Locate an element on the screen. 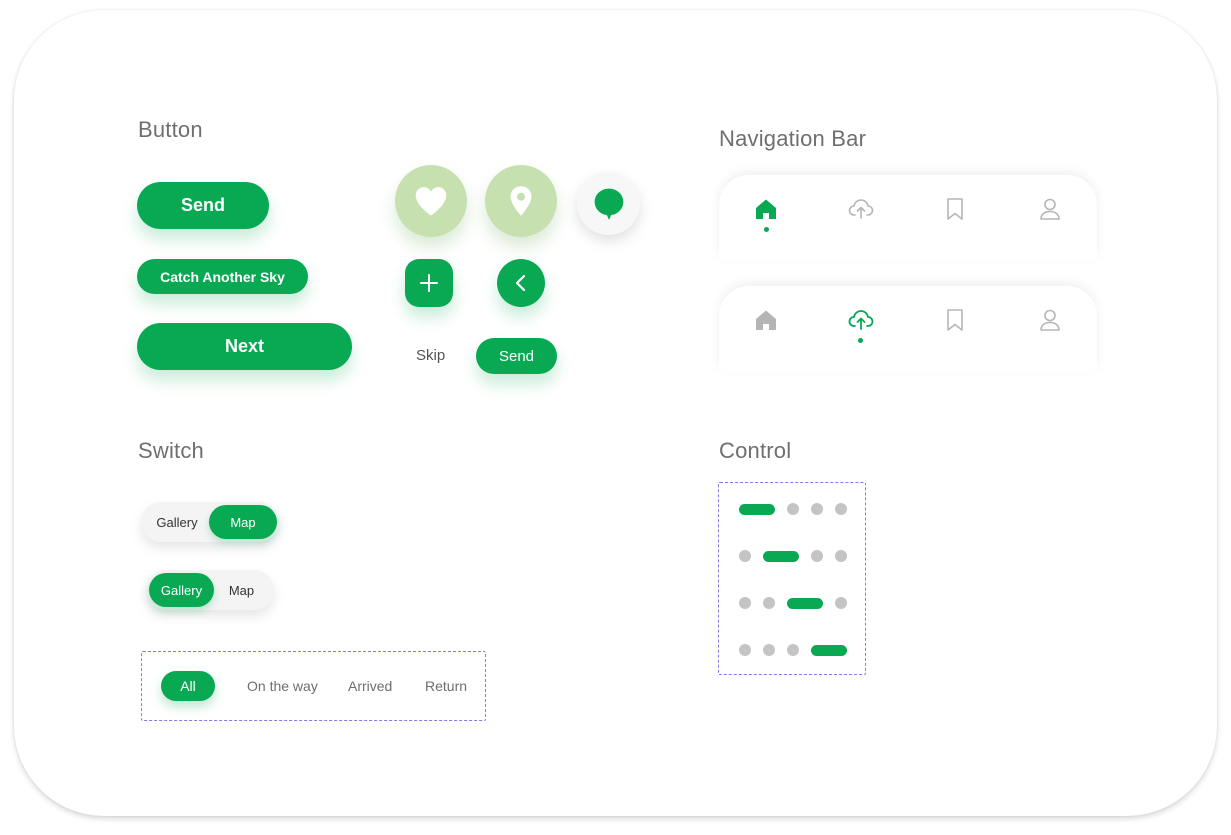 This screenshot has width=1231, height=835. chevron-left-icon is located at coordinates (520, 283).